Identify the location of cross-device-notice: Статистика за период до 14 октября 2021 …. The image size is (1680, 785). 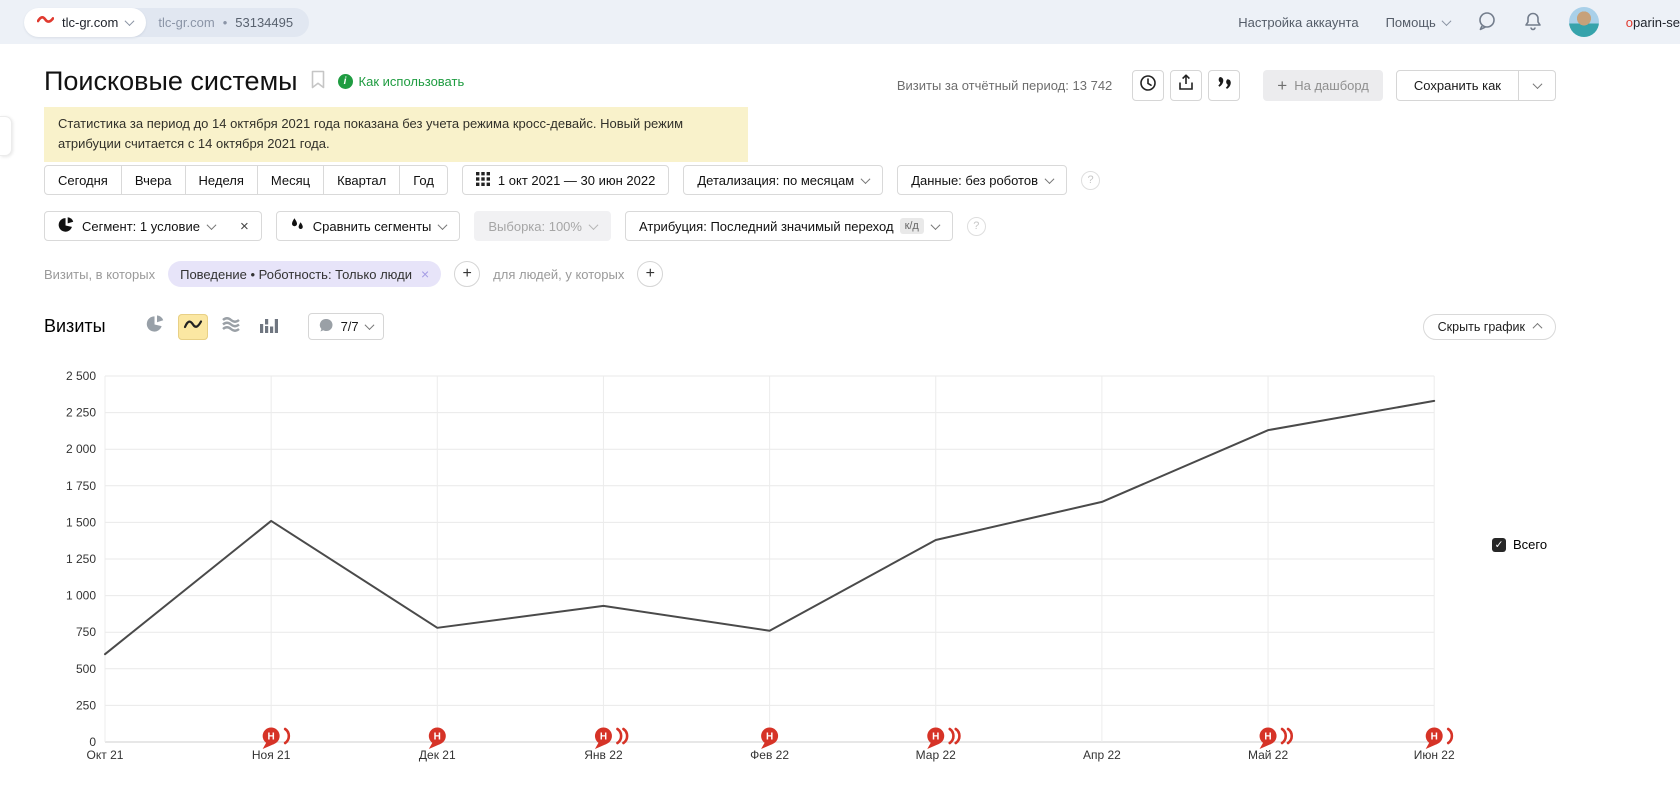
(396, 134).